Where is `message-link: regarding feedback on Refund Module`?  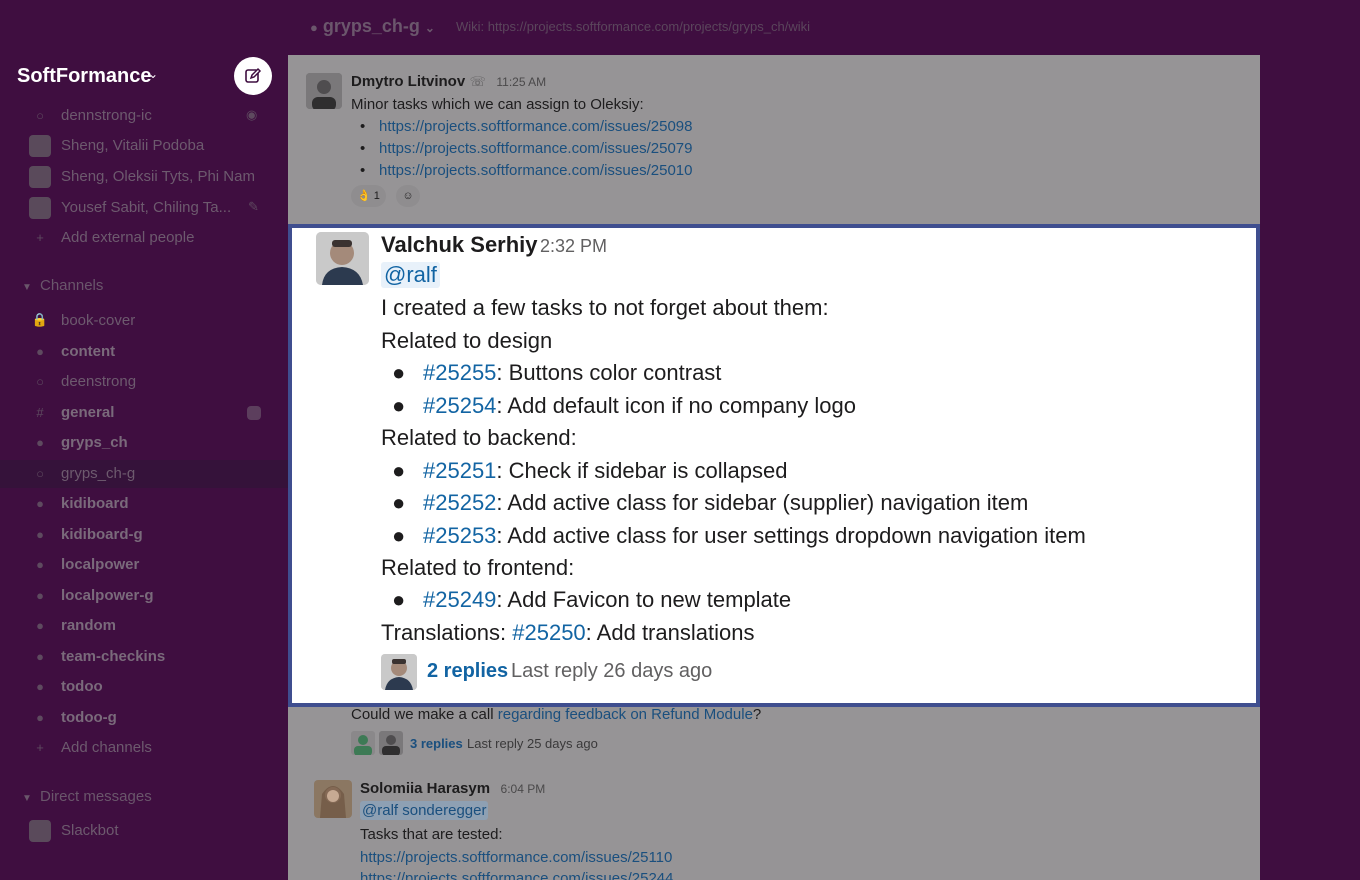
message-link: regarding feedback on Refund Module is located at coordinates (625, 714).